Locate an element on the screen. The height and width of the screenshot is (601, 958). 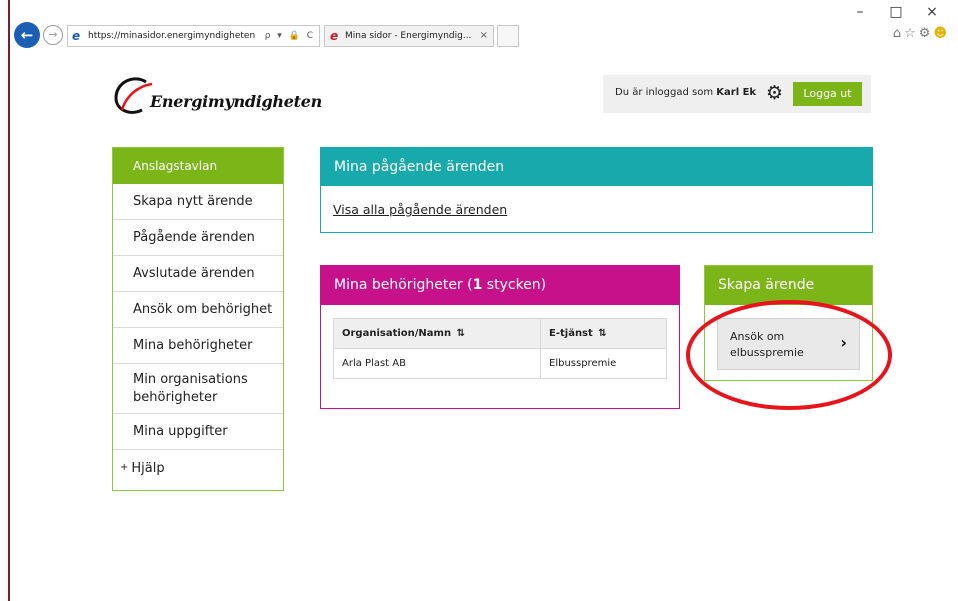
column-header-etjanst: E-tjänst ⇅ is located at coordinates (603, 333).